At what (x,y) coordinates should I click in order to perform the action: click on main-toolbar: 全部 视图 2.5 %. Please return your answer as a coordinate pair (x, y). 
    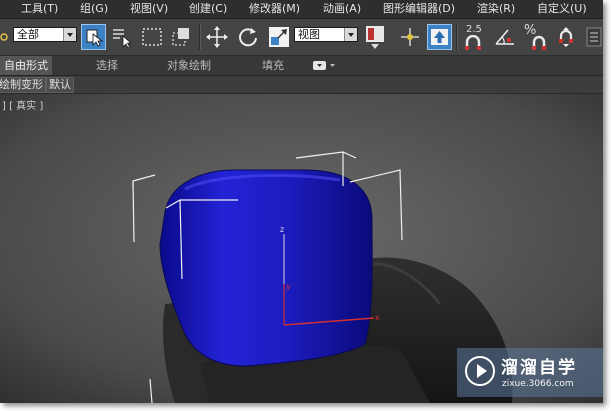
    Looking at the image, I should click on (301, 37).